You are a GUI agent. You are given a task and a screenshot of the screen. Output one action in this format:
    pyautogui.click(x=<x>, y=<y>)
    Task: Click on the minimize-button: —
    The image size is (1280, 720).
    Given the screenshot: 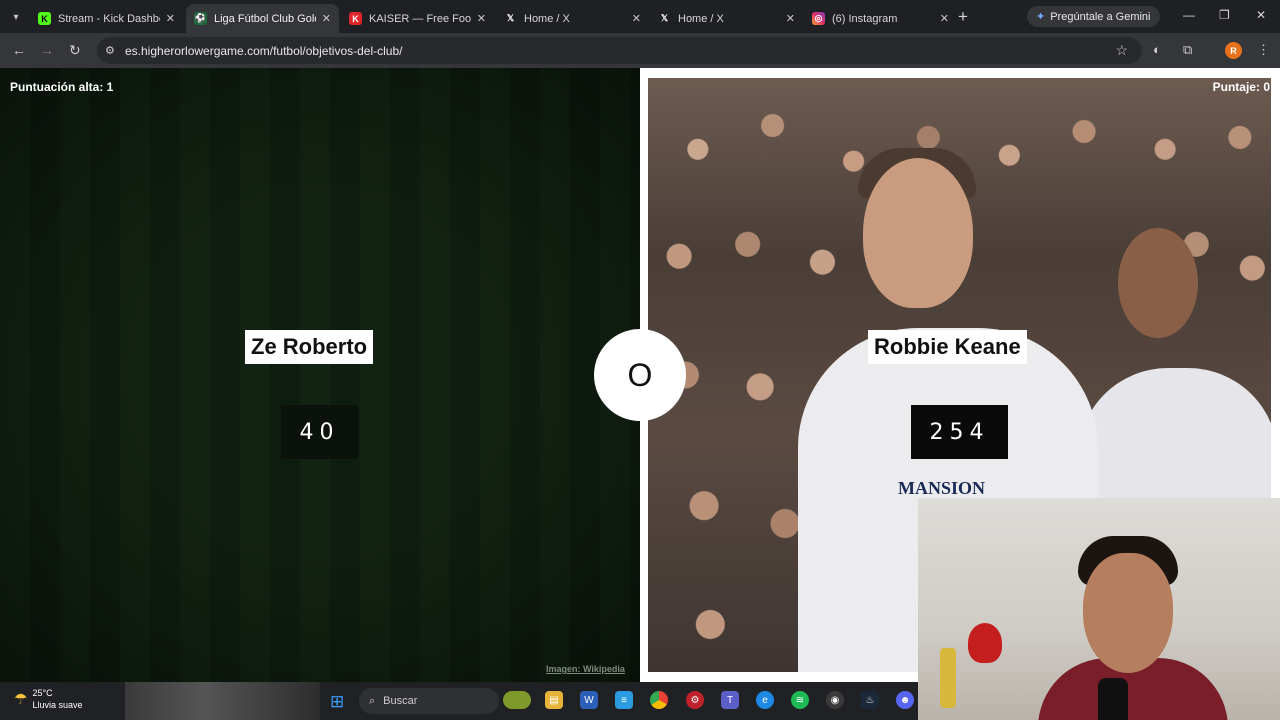 What is the action you would take?
    pyautogui.click(x=1189, y=15)
    